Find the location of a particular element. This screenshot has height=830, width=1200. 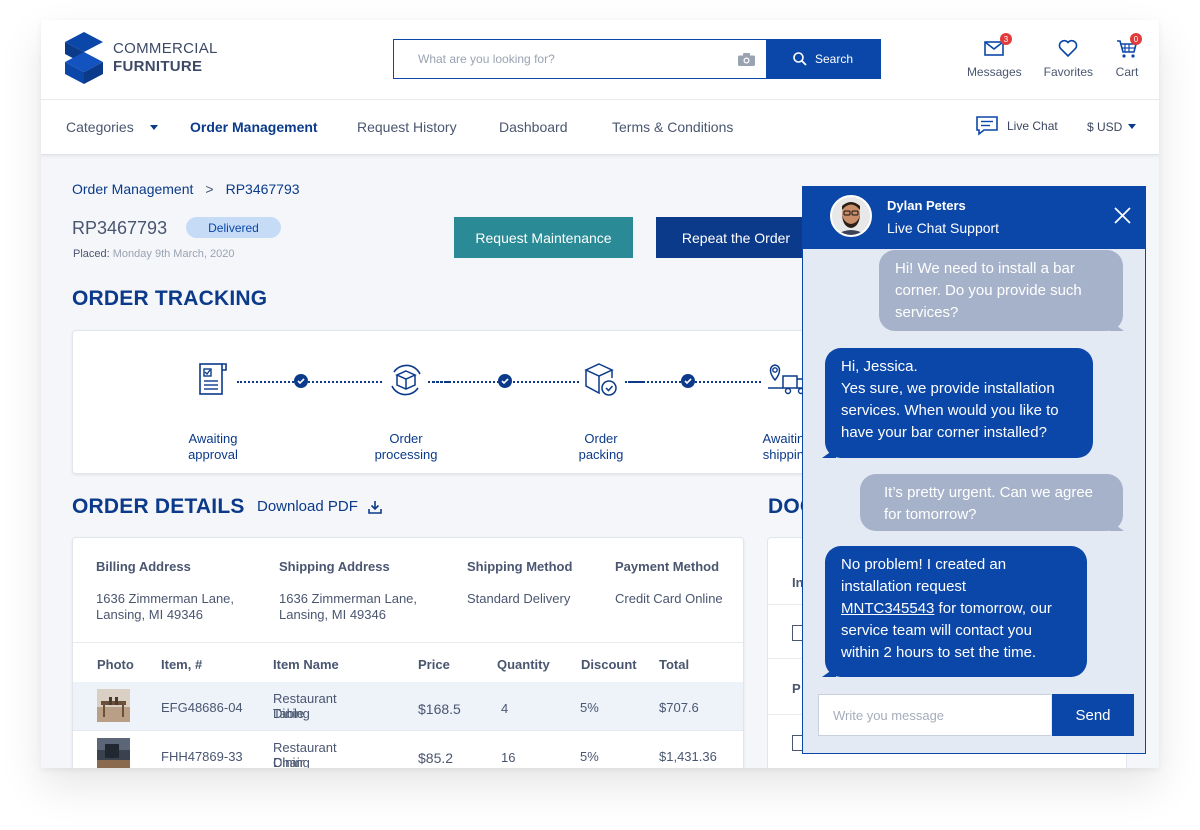

download-pdf-label: Download PDF is located at coordinates (307, 506).